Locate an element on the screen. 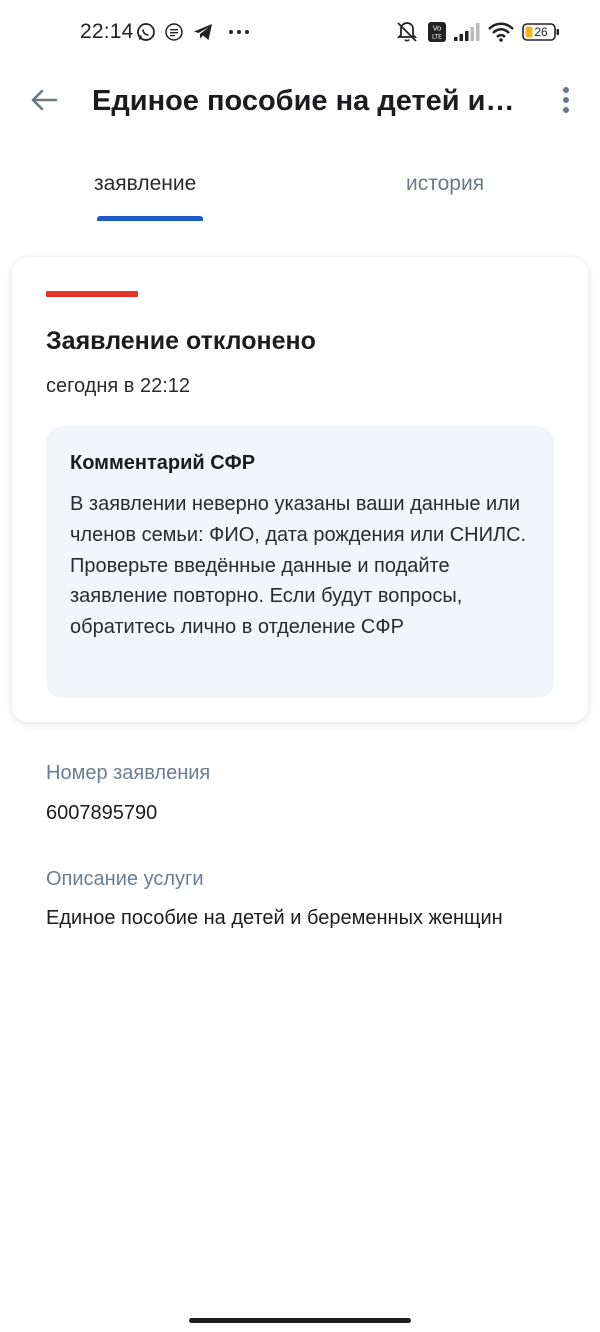 This screenshot has height=1332, width=600. svg-text: LTE is located at coordinates (437, 37).